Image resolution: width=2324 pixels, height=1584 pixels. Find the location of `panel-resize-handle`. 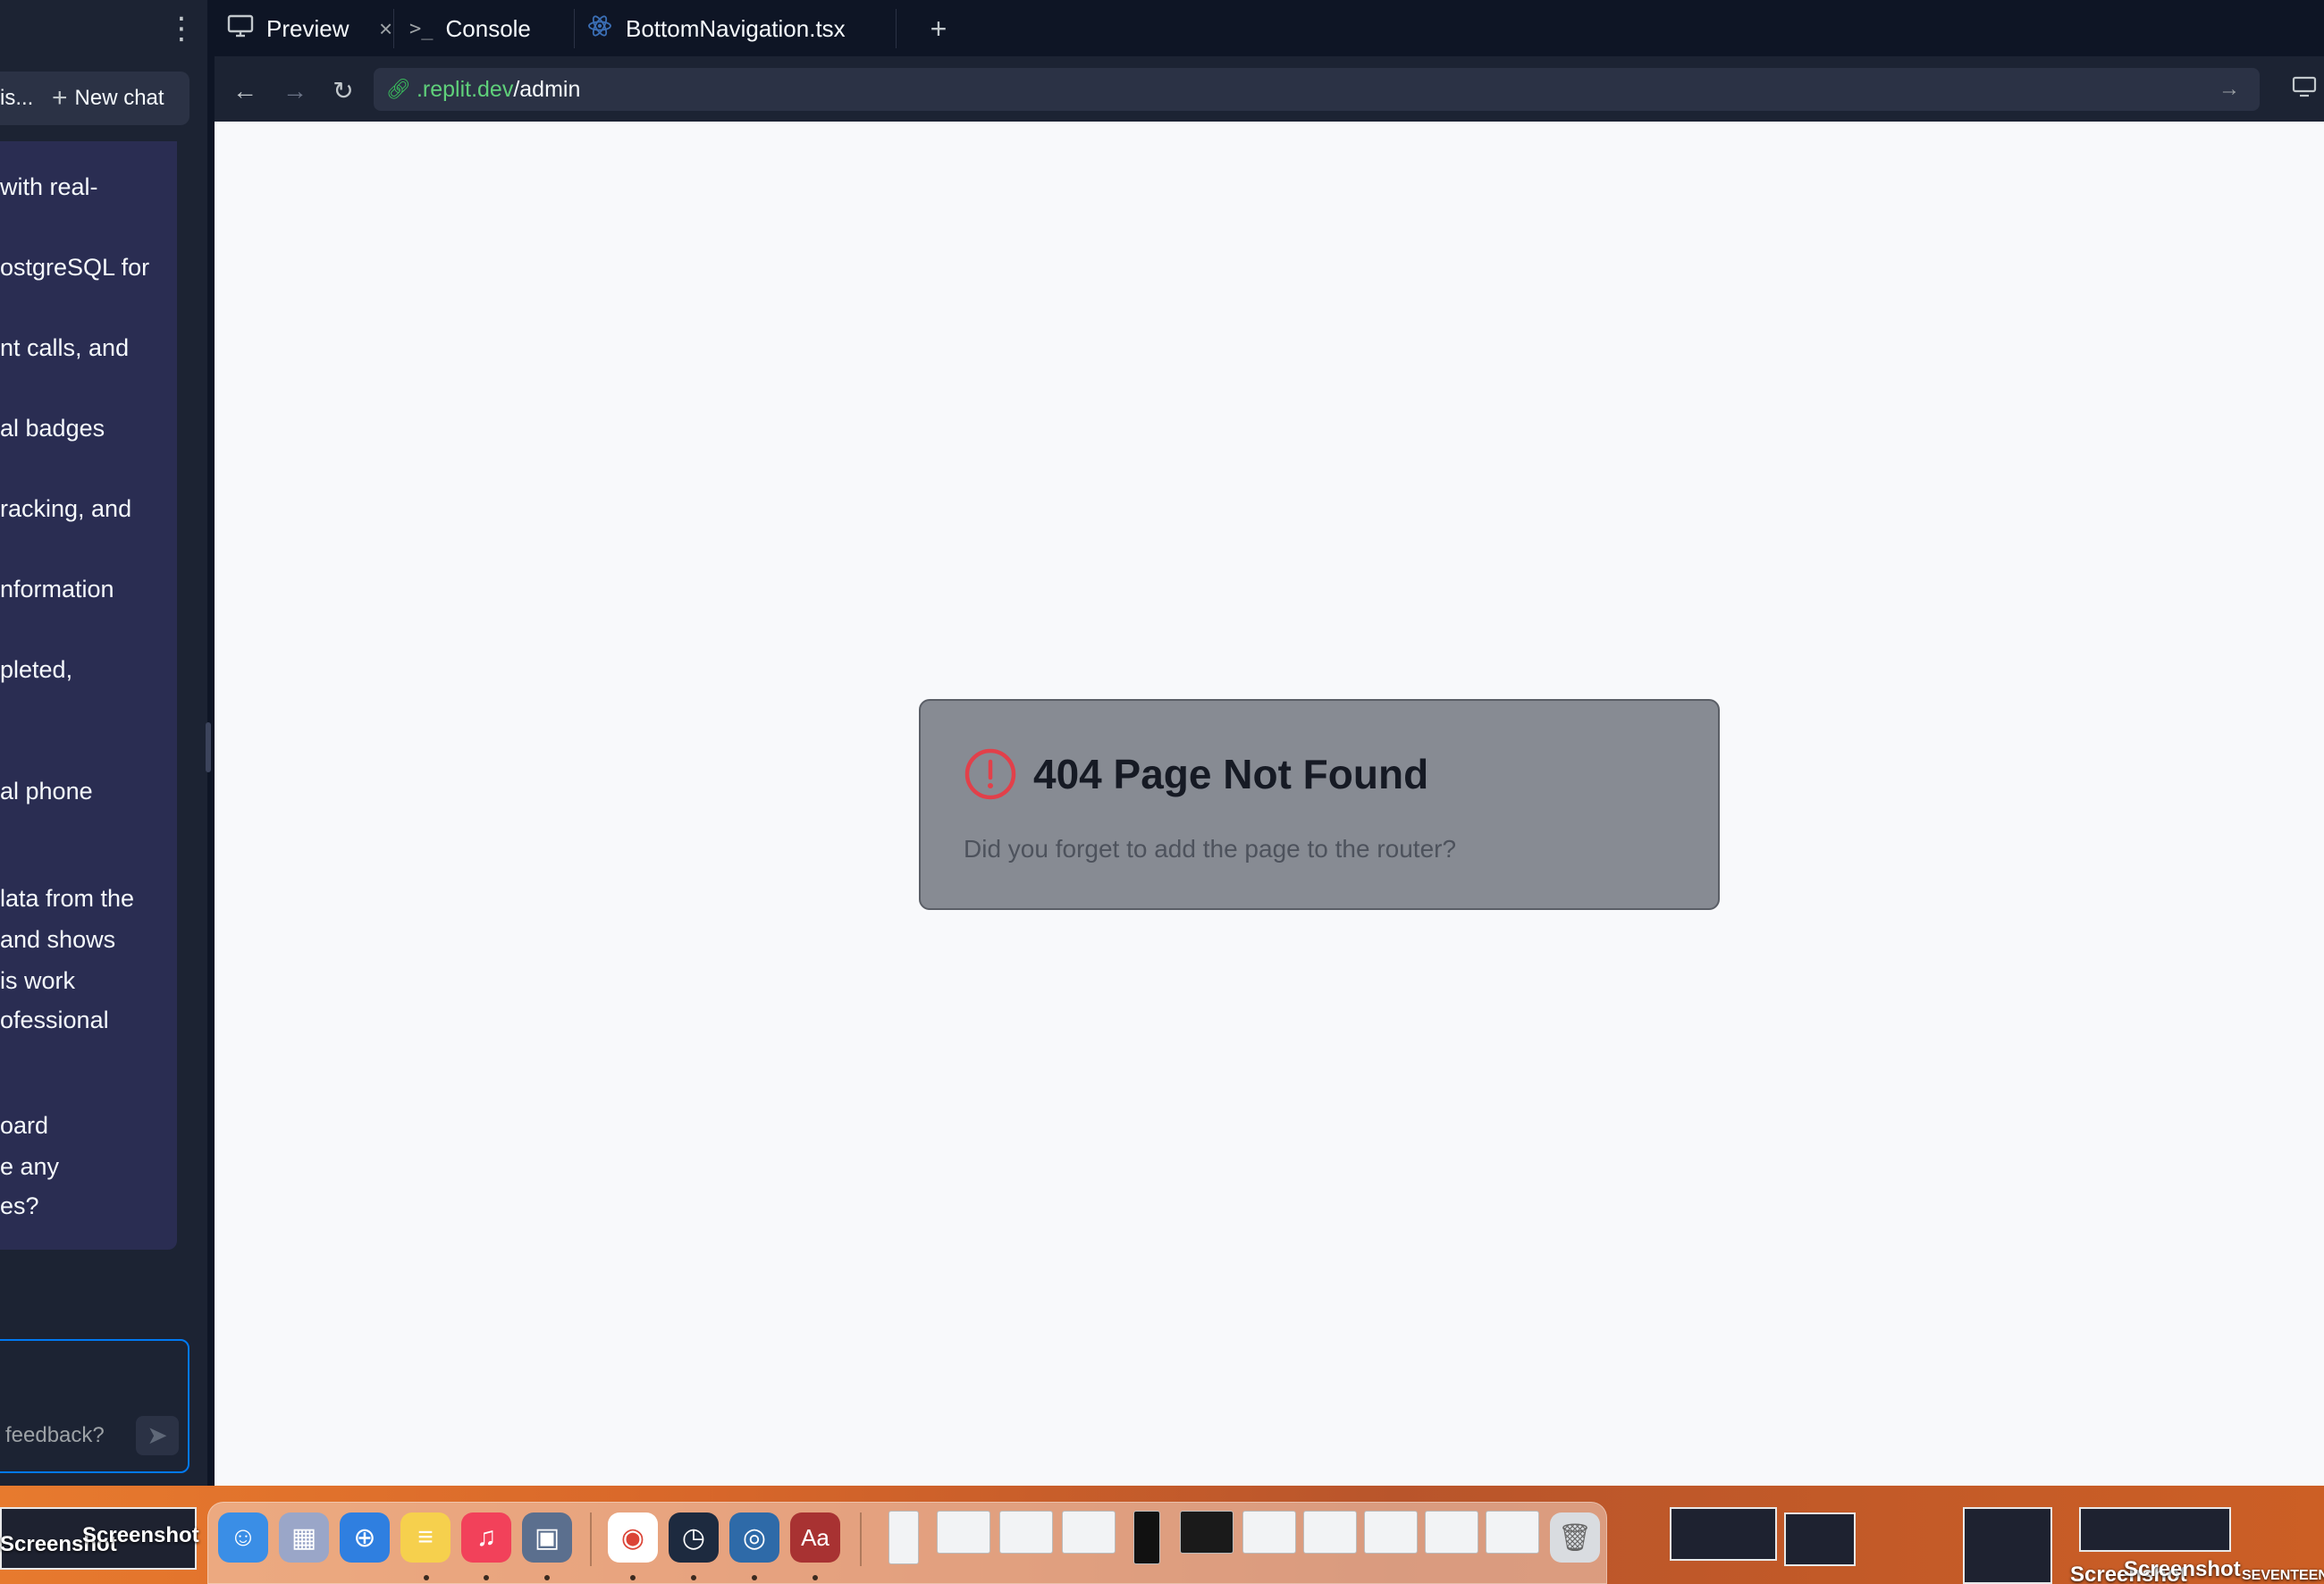

panel-resize-handle is located at coordinates (208, 747).